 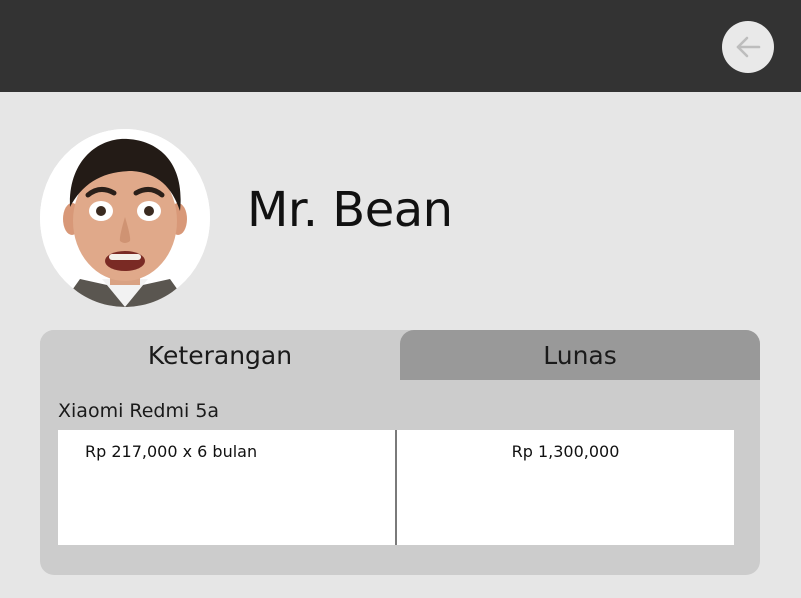 What do you see at coordinates (139, 411) in the screenshot?
I see `item-title: Xiaomi Redmi 5a` at bounding box center [139, 411].